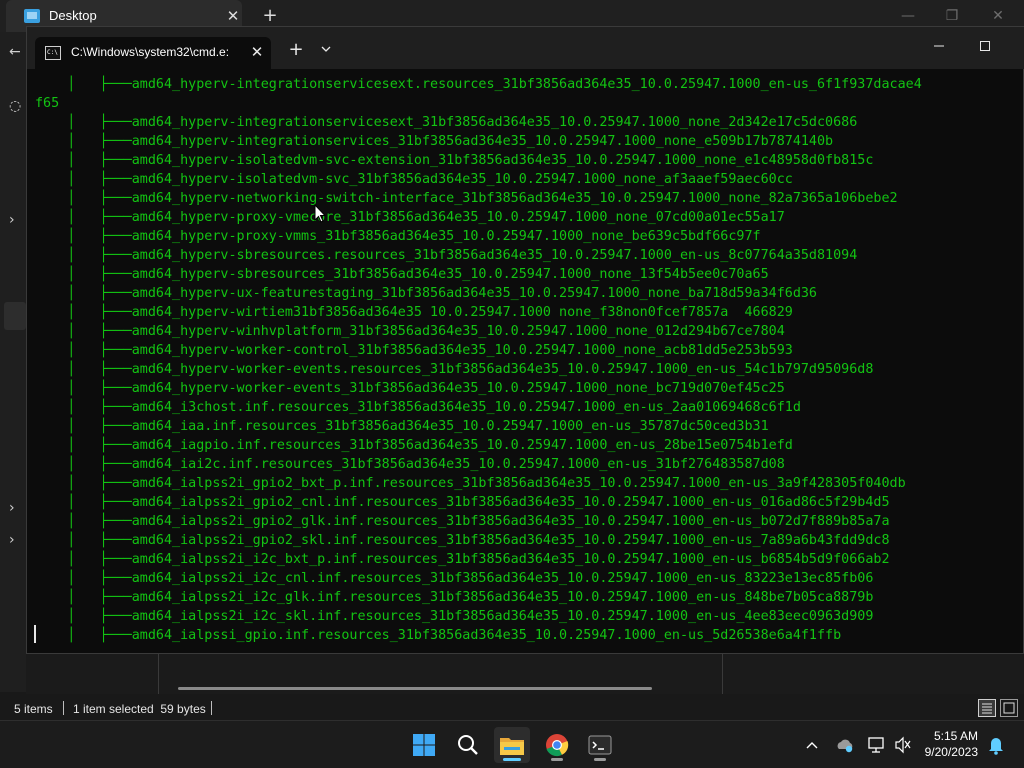 This screenshot has height=768, width=1024. What do you see at coordinates (908, 16) in the screenshot?
I see `explorer-minimize-button: —` at bounding box center [908, 16].